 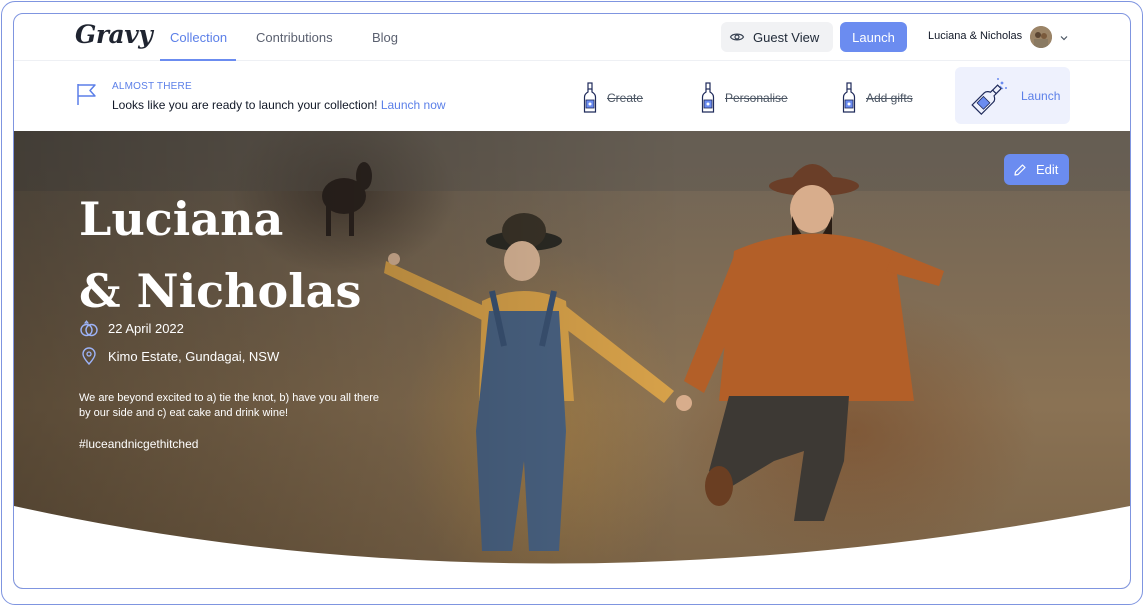 I want to click on tab-contributions: Contributions, so click(x=294, y=37).